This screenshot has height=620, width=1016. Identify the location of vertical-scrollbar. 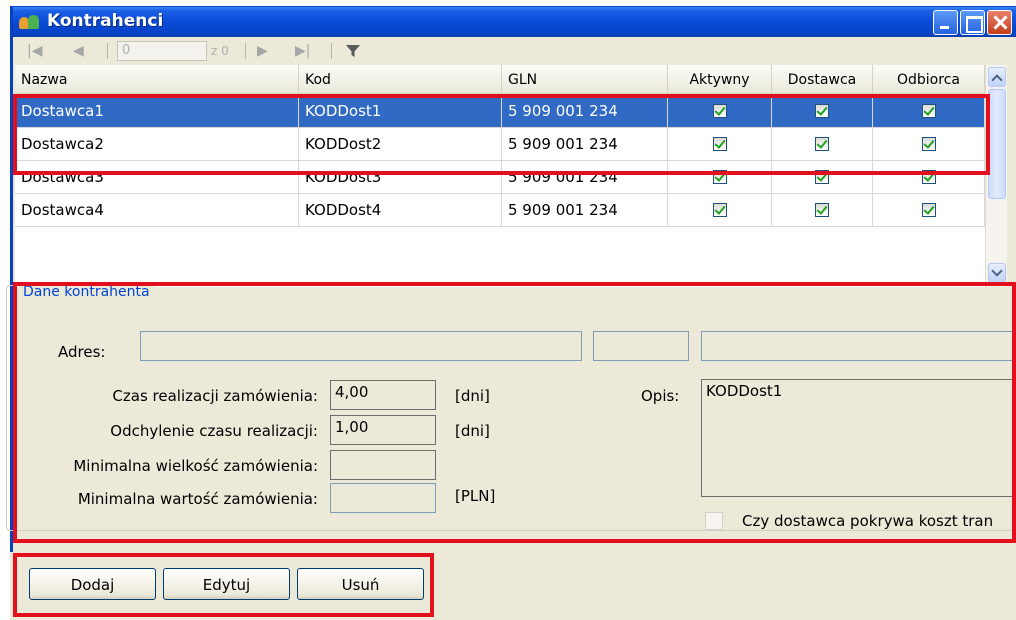
(996, 176).